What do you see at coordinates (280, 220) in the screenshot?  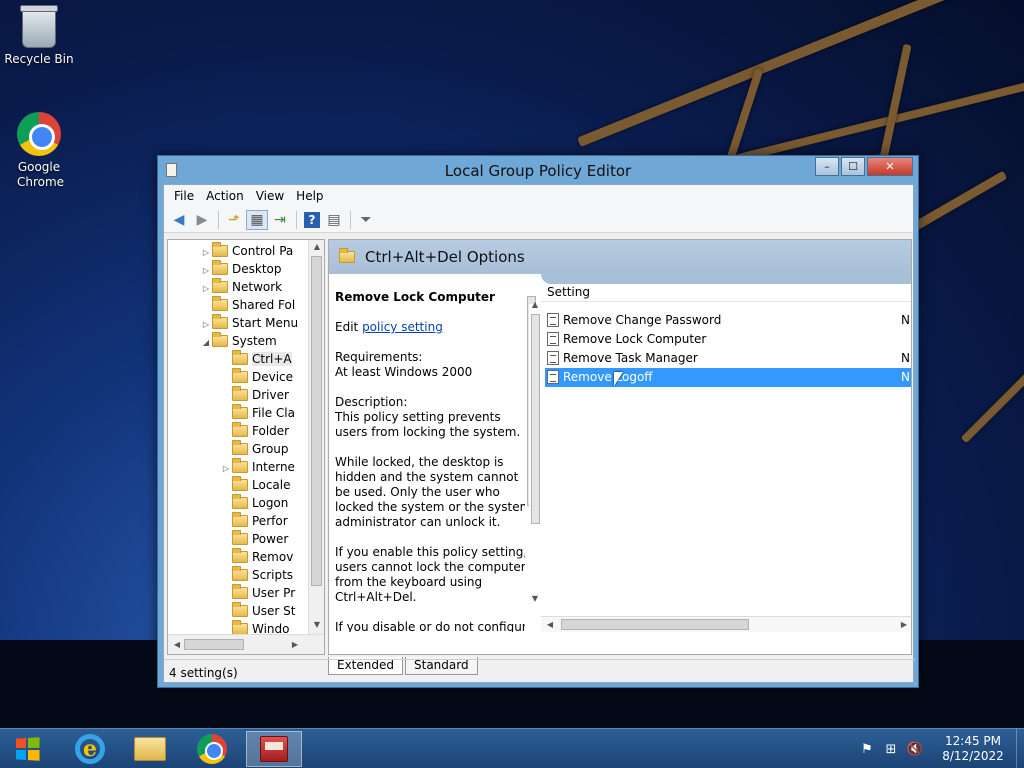 I see `export-list-icon: ⇥` at bounding box center [280, 220].